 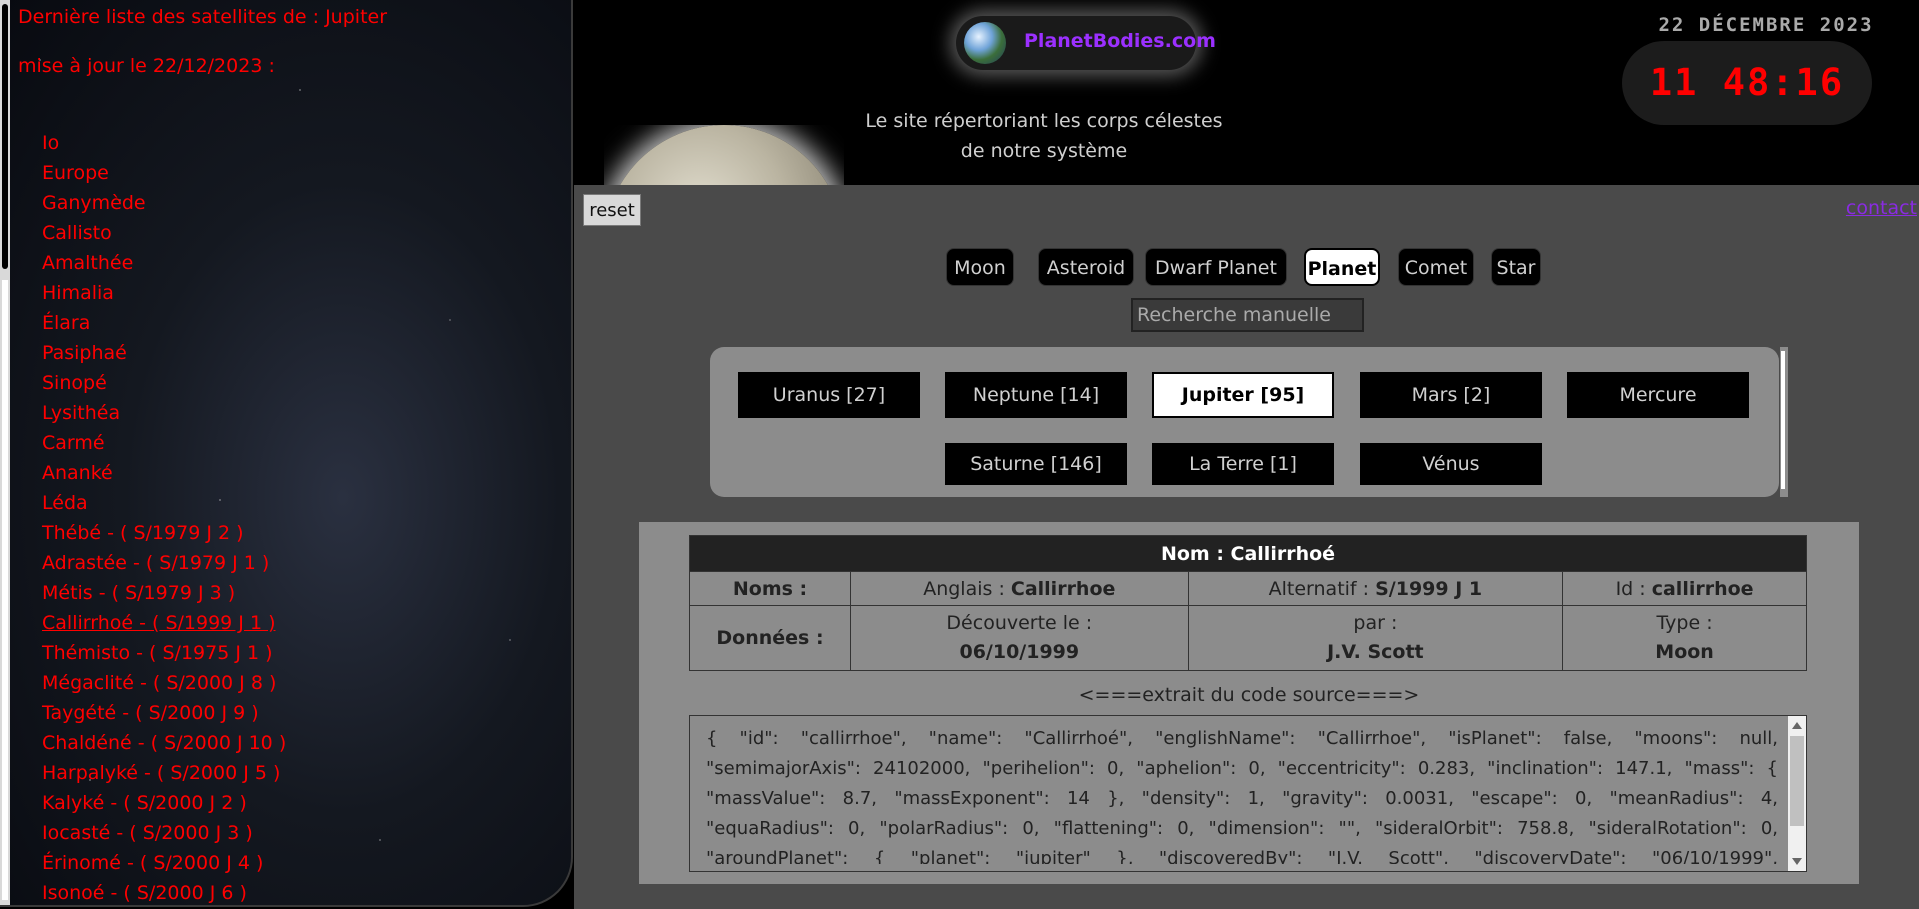 What do you see at coordinates (770, 638) in the screenshot?
I see `data-row-label: Données :` at bounding box center [770, 638].